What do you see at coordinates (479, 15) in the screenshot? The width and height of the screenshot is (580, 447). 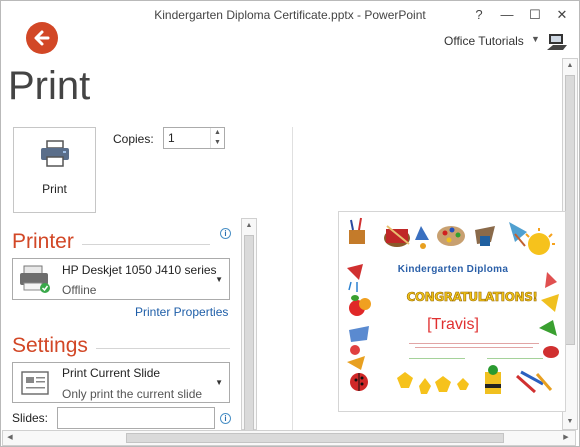 I see `help-button: ?` at bounding box center [479, 15].